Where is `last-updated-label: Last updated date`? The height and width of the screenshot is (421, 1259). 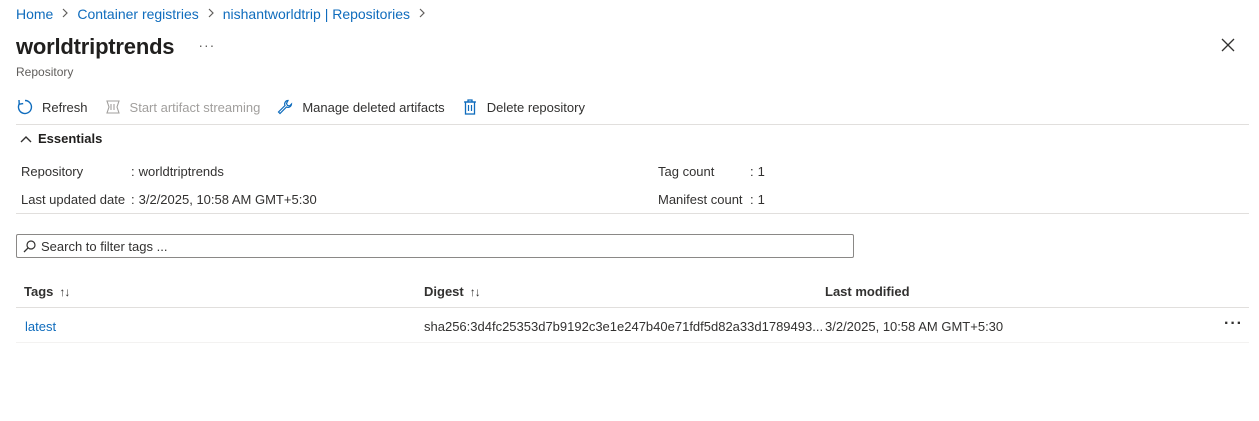 last-updated-label: Last updated date is located at coordinates (73, 199).